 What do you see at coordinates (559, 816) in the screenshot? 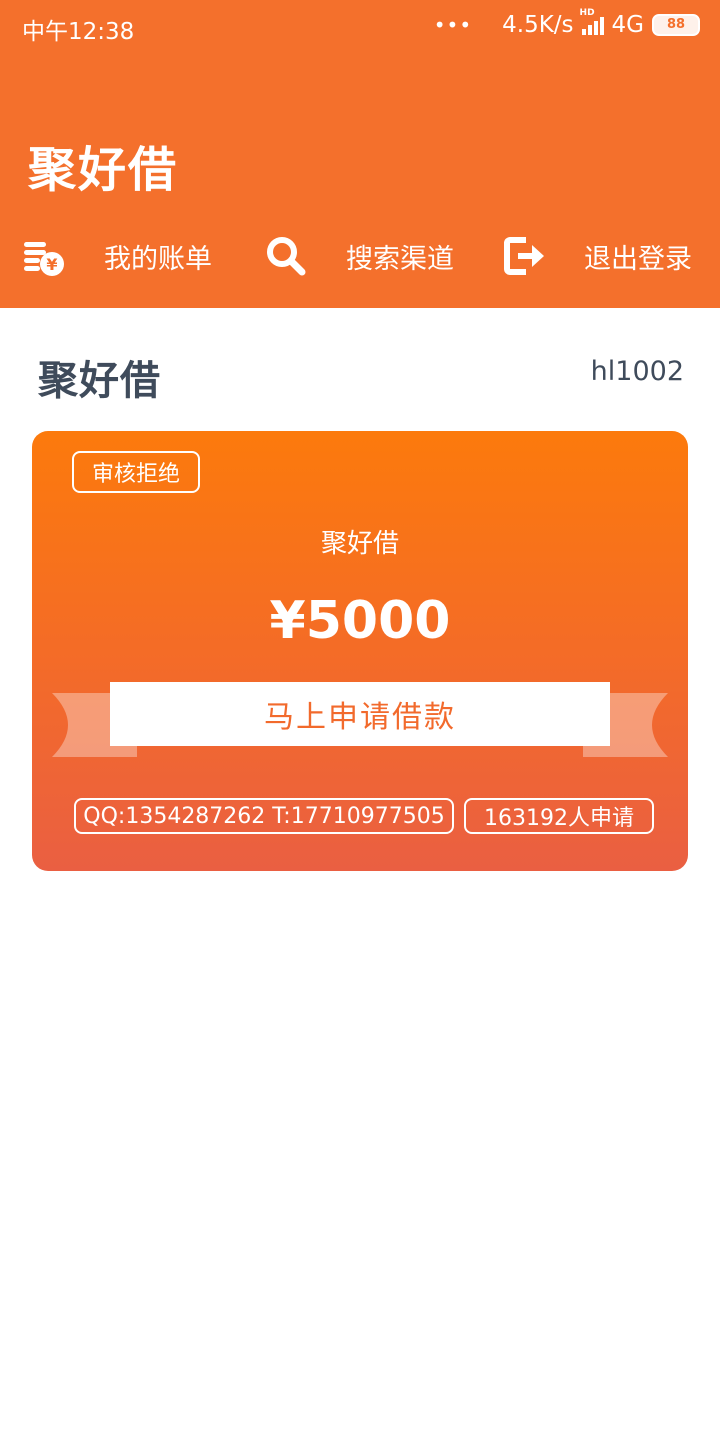
I see `applicant-count-chip: 163192人申请` at bounding box center [559, 816].